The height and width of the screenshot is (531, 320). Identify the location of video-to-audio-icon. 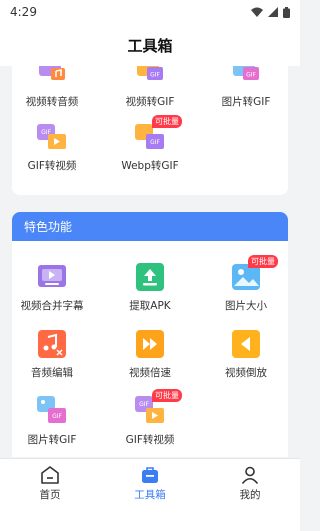
(52, 77).